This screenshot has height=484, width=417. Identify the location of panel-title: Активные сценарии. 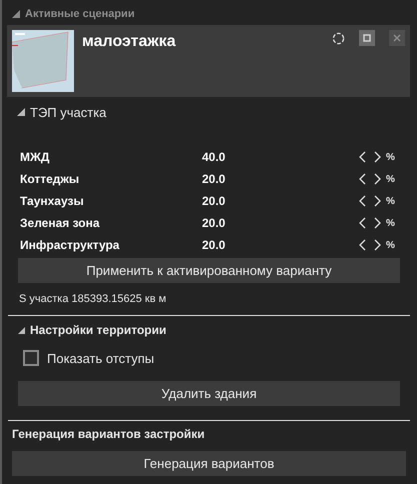
(80, 14).